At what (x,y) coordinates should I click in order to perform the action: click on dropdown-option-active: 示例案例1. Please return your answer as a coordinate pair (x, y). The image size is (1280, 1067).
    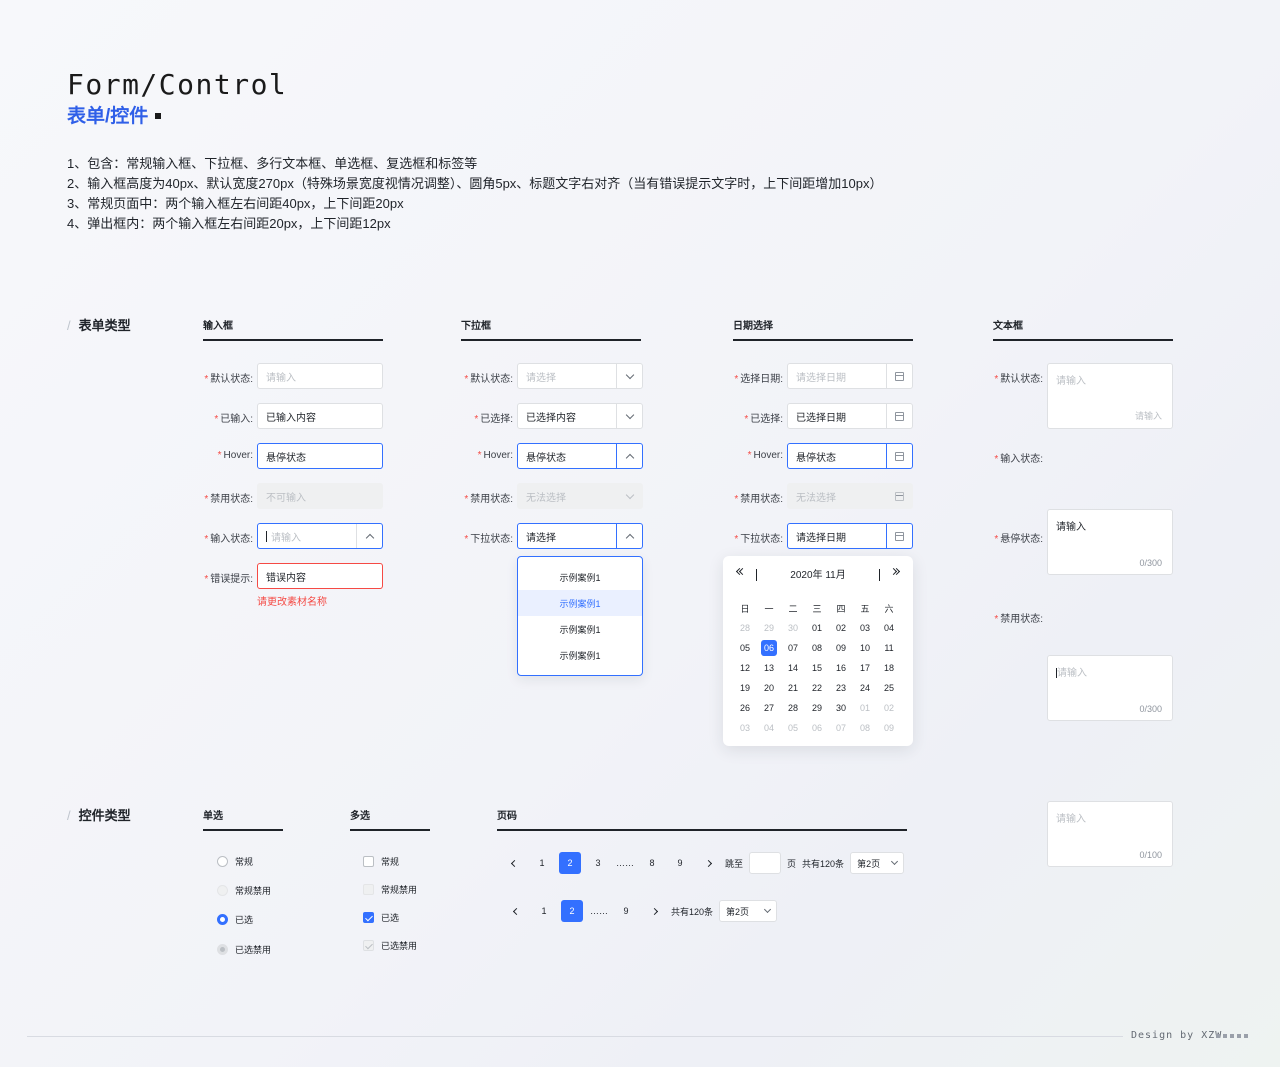
    Looking at the image, I should click on (580, 603).